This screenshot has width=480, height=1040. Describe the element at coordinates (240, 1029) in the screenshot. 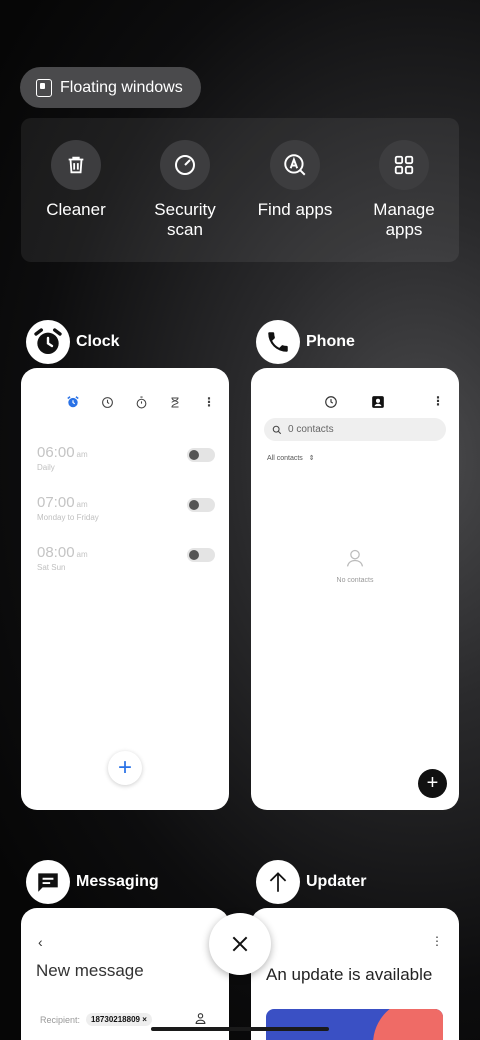

I see `home-indicator` at that location.